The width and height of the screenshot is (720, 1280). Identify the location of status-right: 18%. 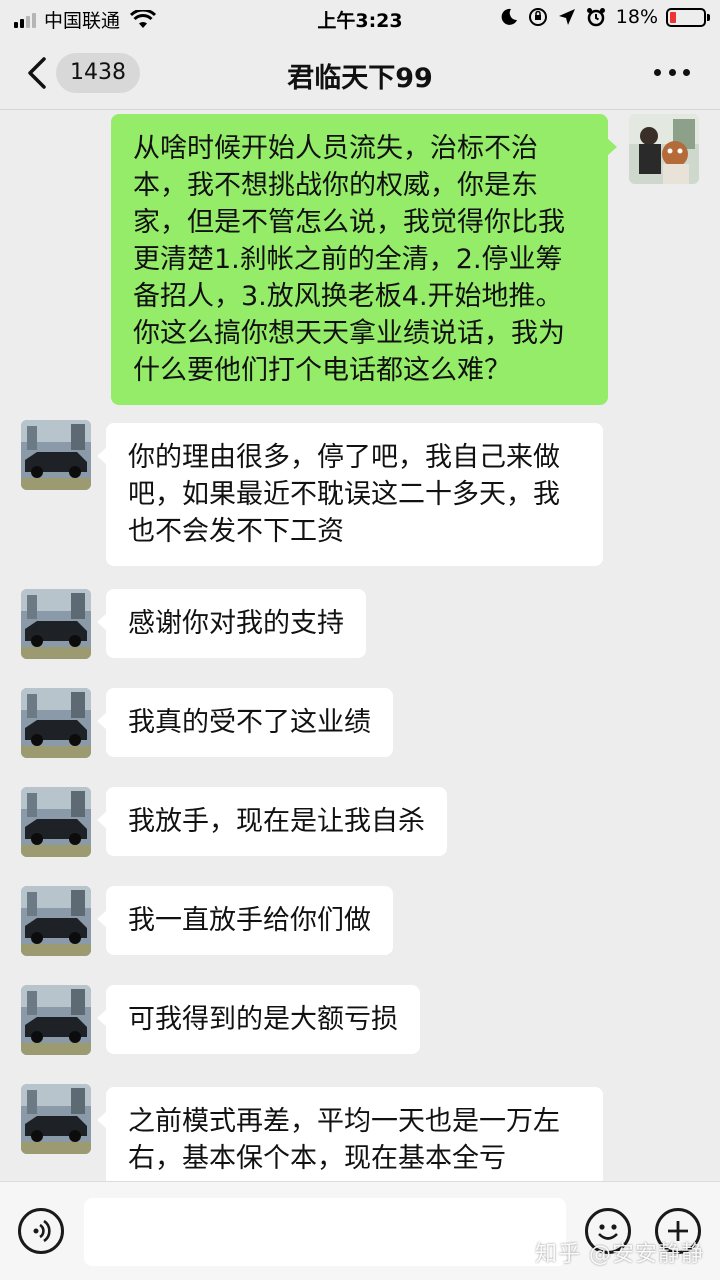
(600, 17).